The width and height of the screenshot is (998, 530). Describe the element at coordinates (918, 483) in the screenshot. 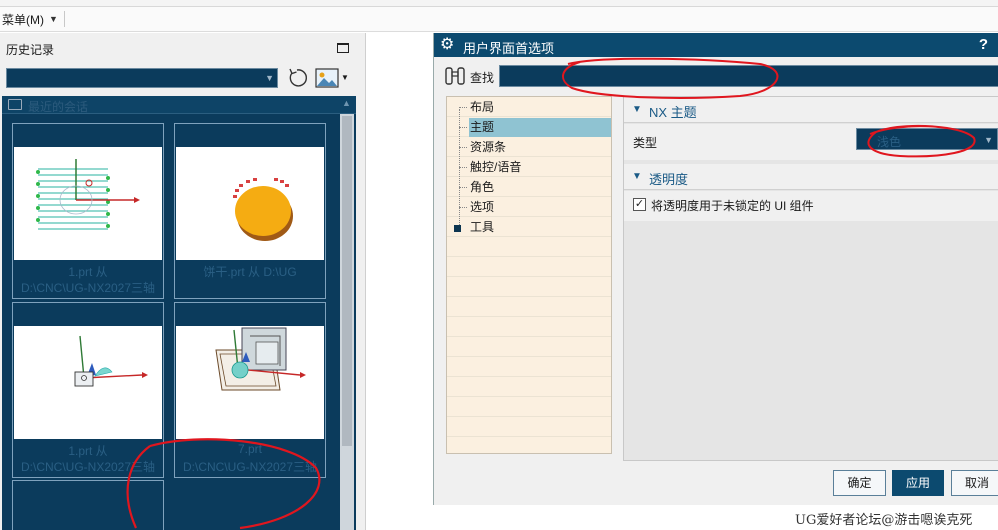

I see `apply-button: 应用` at that location.